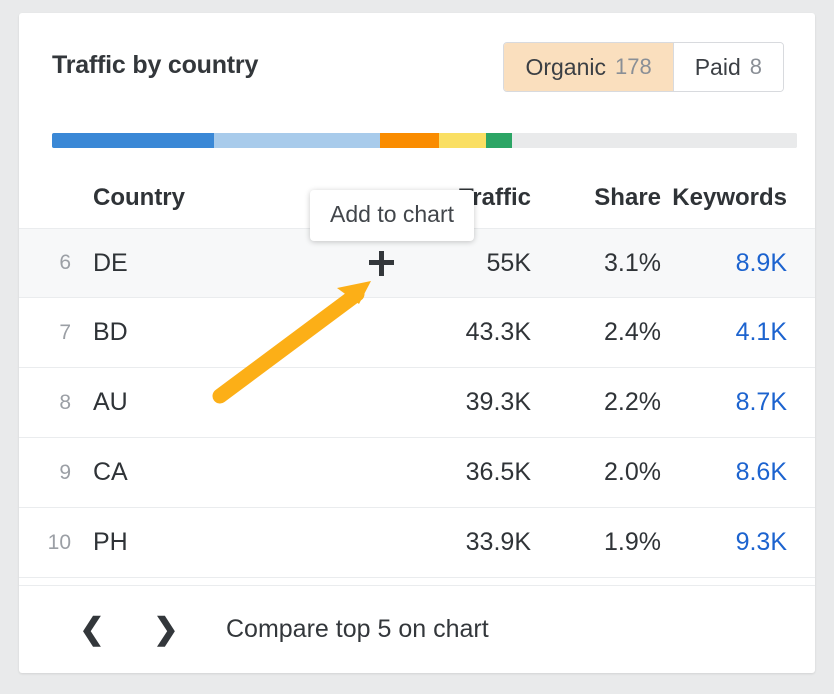 Image resolution: width=834 pixels, height=694 pixels. Describe the element at coordinates (155, 65) in the screenshot. I see `page-title: Traffic by country` at that location.